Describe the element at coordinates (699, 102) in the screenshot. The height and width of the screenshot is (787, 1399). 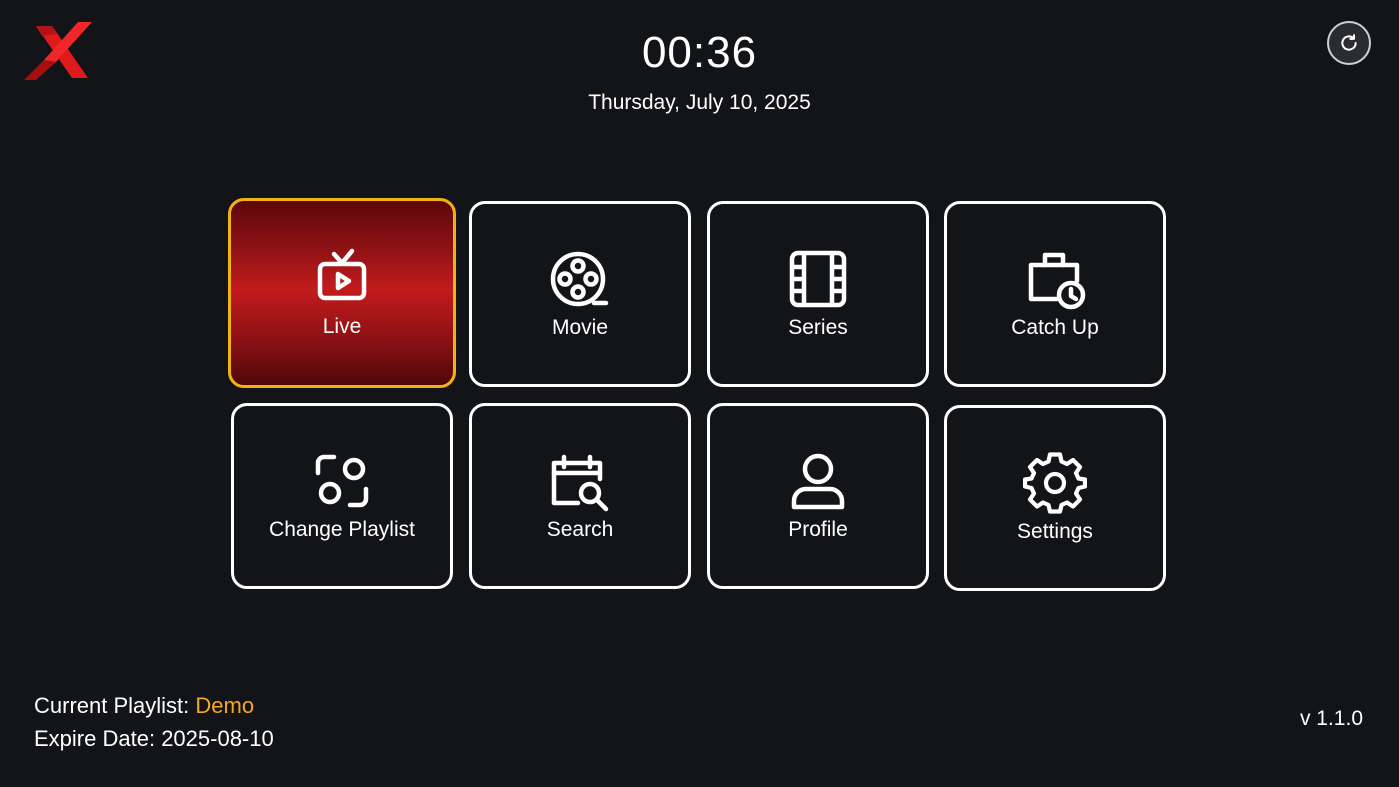
I see `current-date: Thursday, July 10, 2025` at that location.